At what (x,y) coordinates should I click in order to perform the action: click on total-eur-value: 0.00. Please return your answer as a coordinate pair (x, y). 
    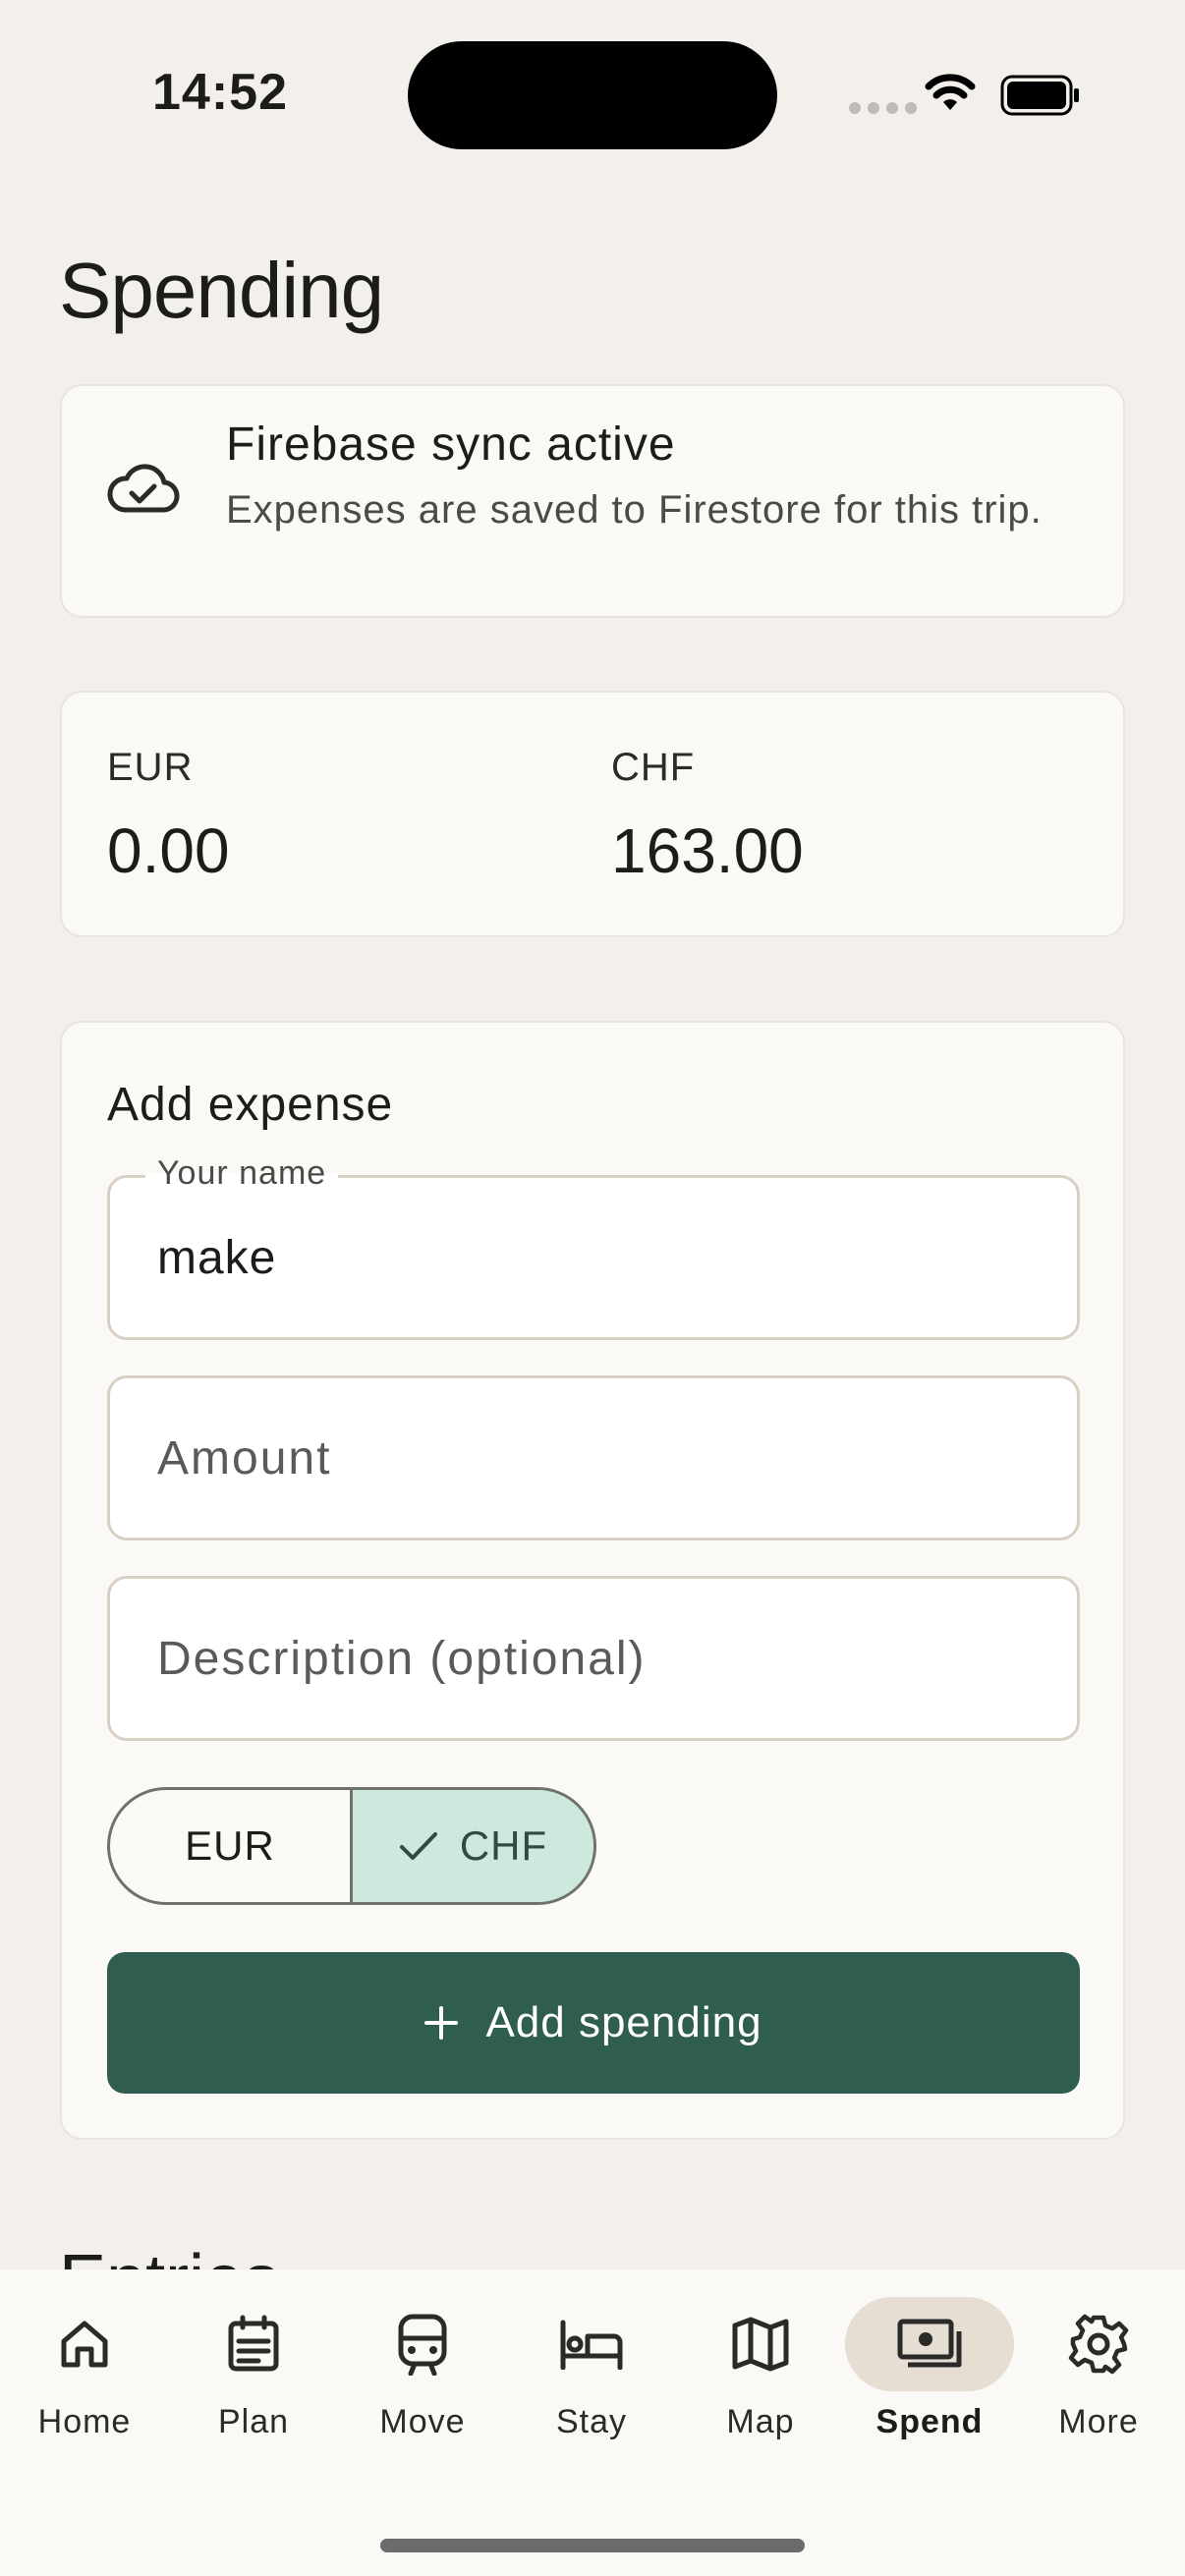
    Looking at the image, I should click on (168, 850).